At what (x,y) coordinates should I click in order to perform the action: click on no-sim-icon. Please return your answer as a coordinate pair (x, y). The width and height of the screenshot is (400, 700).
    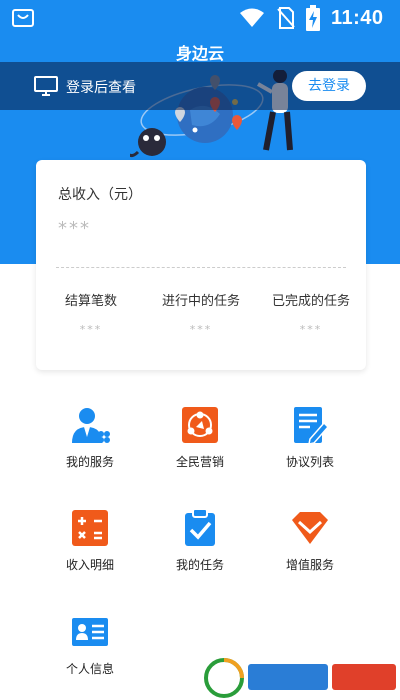
    Looking at the image, I should click on (286, 18).